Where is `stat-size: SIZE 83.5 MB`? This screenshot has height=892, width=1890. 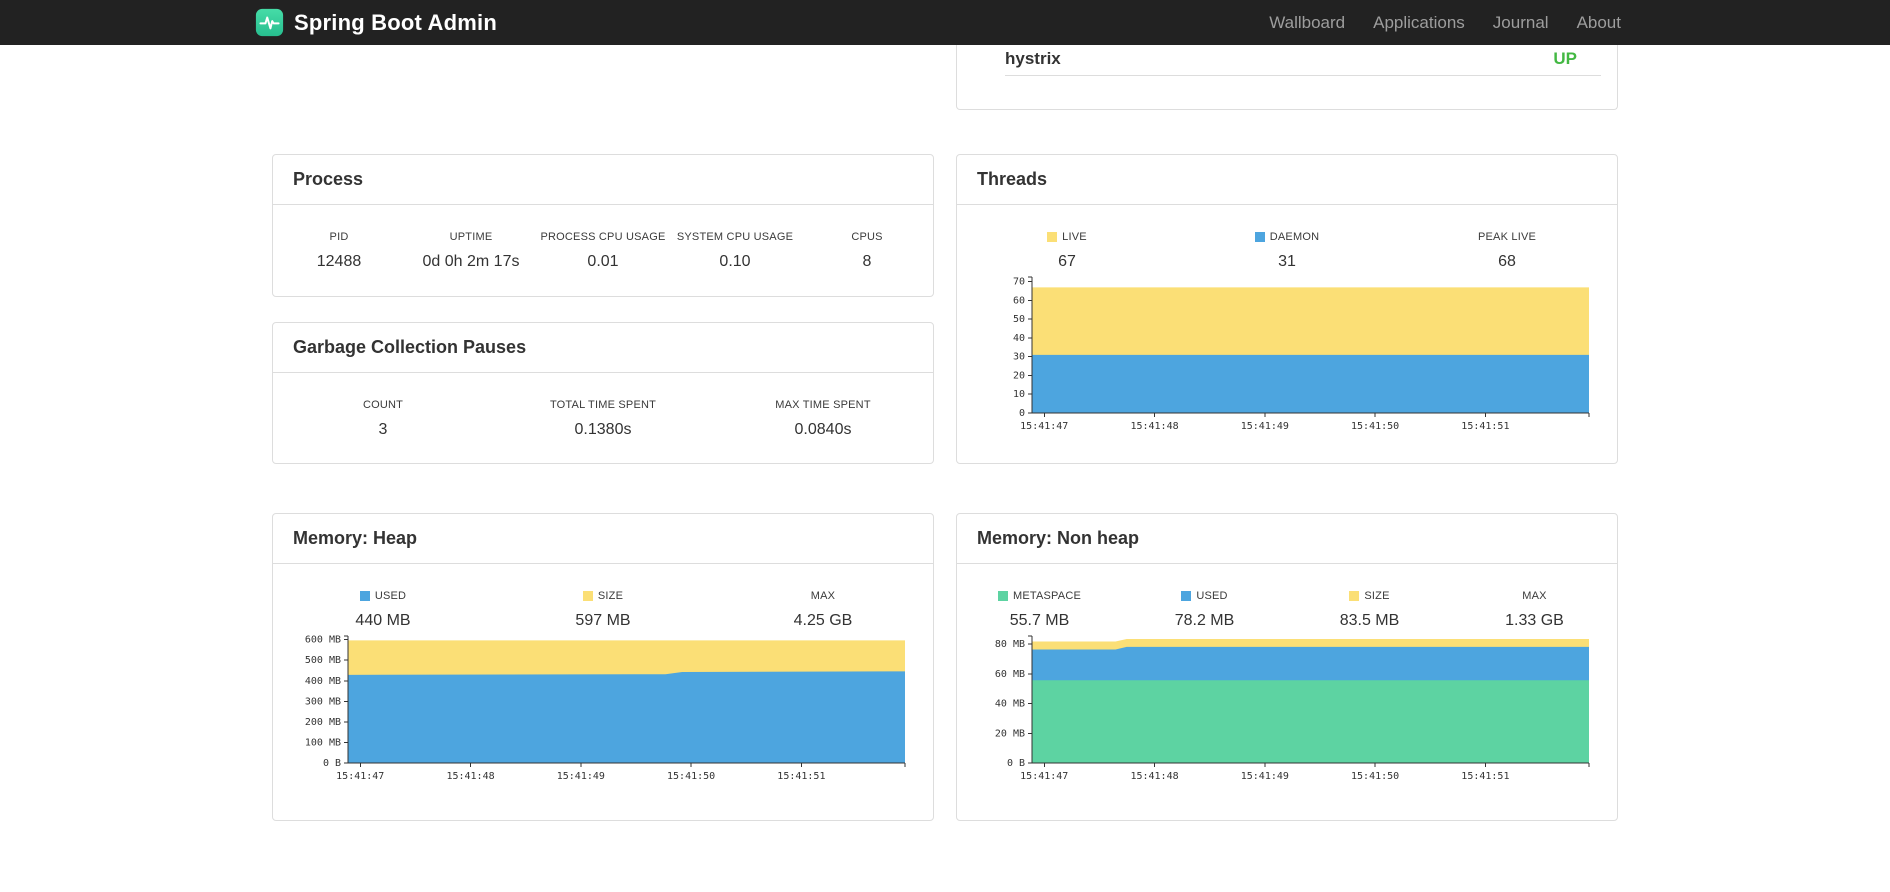
stat-size: SIZE 83.5 MB is located at coordinates (1369, 610).